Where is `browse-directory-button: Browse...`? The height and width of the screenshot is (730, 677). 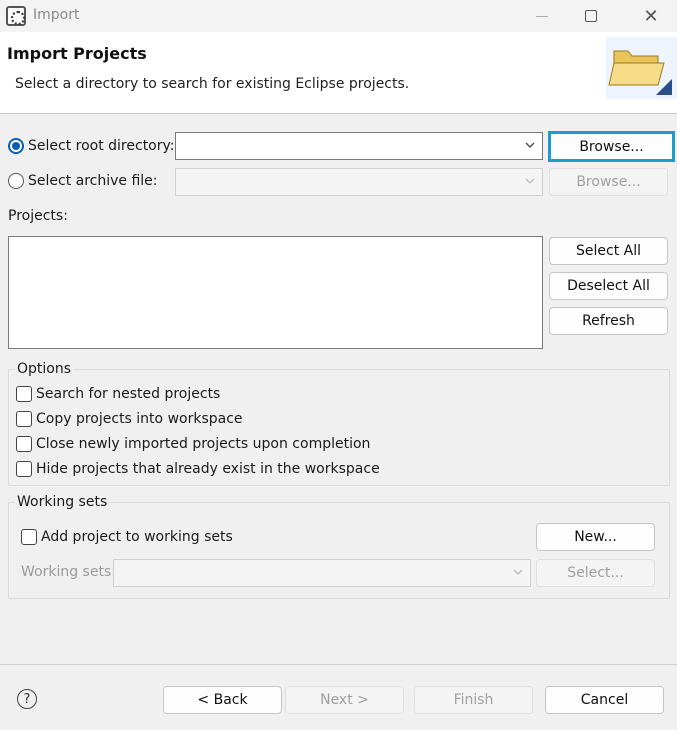
browse-directory-button: Browse... is located at coordinates (611, 146).